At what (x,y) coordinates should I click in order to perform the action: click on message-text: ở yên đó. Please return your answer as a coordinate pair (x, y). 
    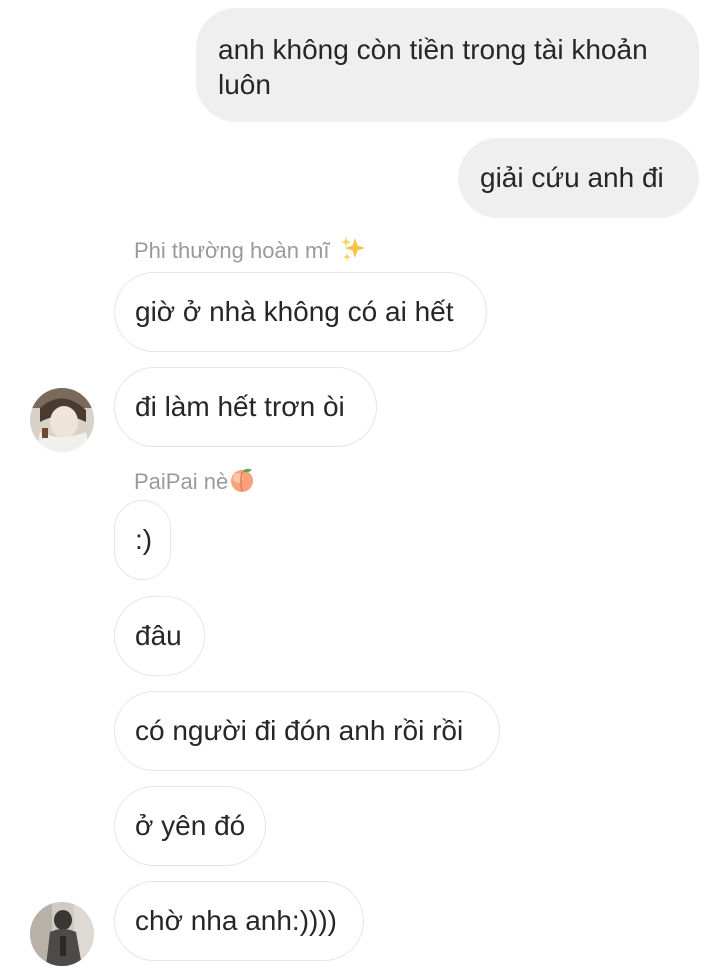
    Looking at the image, I should click on (190, 825).